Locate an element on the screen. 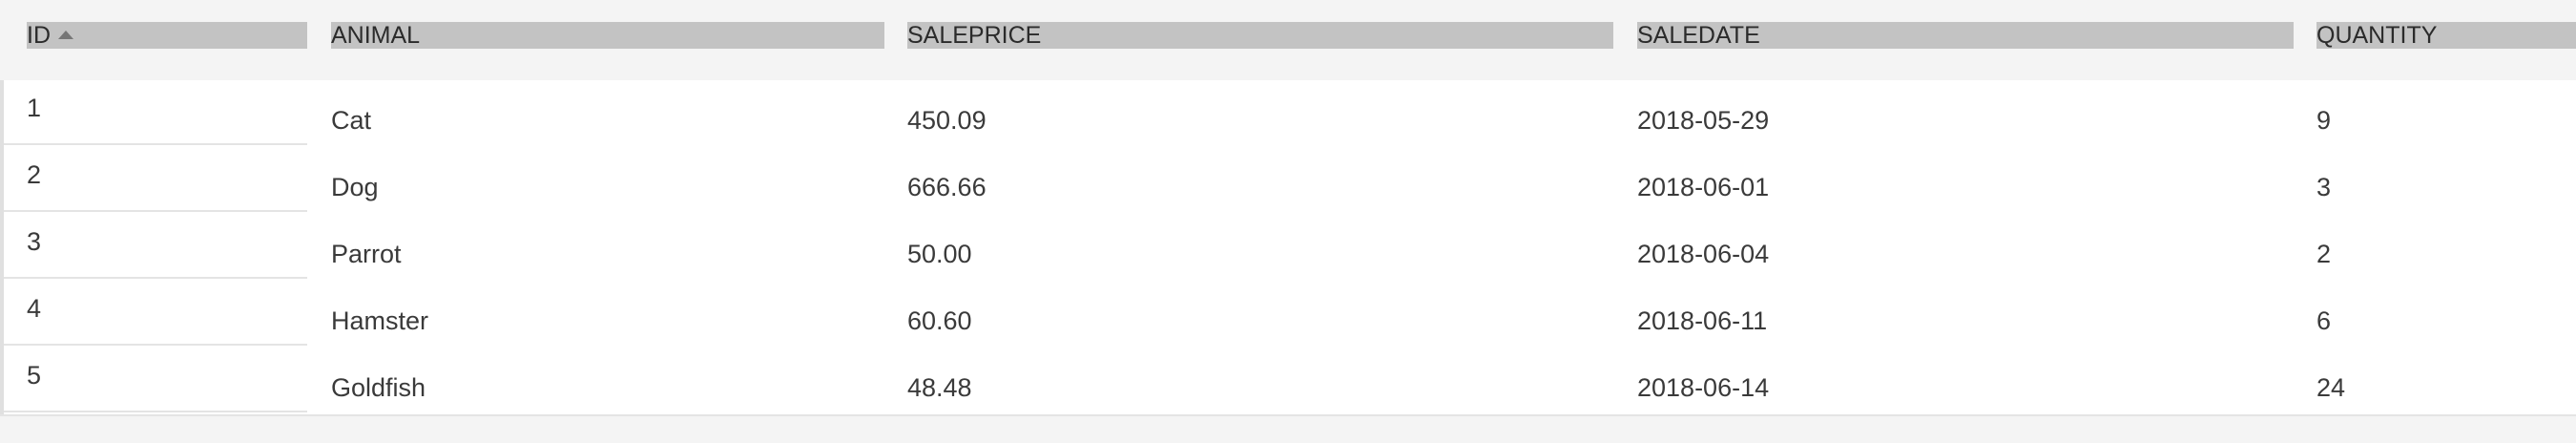 Image resolution: width=2576 pixels, height=443 pixels. cell-saledate: 2018-06-01 is located at coordinates (1703, 187).